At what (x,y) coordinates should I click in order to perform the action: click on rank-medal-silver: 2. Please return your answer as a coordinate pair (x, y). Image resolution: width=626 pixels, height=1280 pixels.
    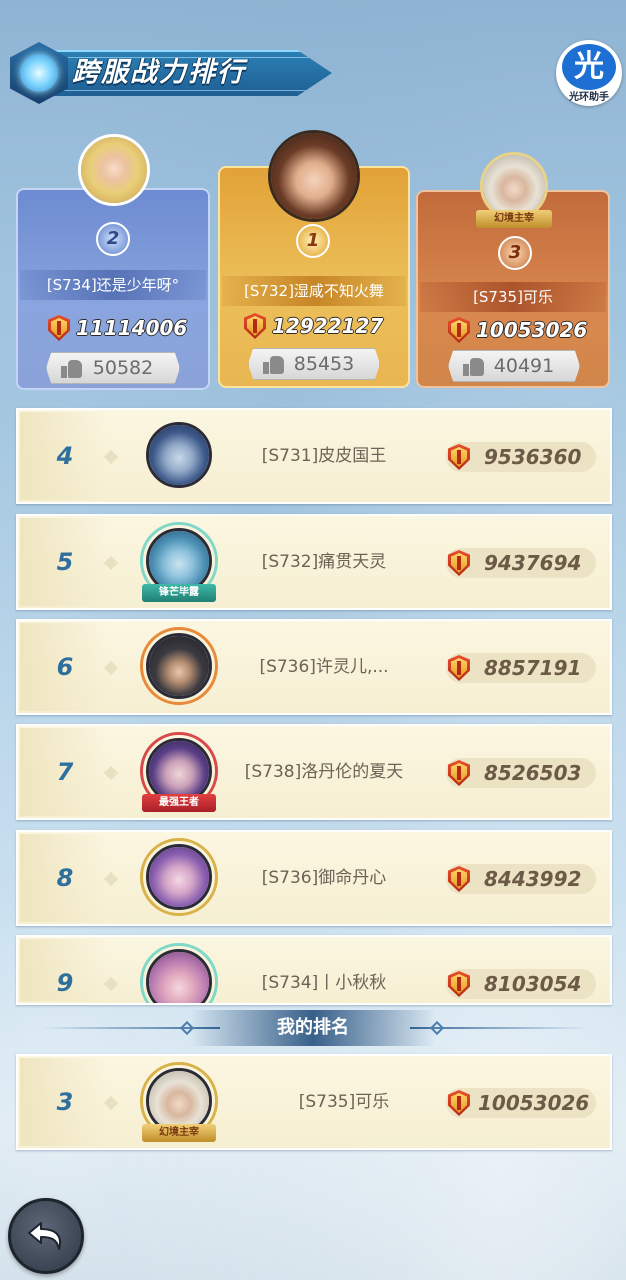
    Looking at the image, I should click on (113, 239).